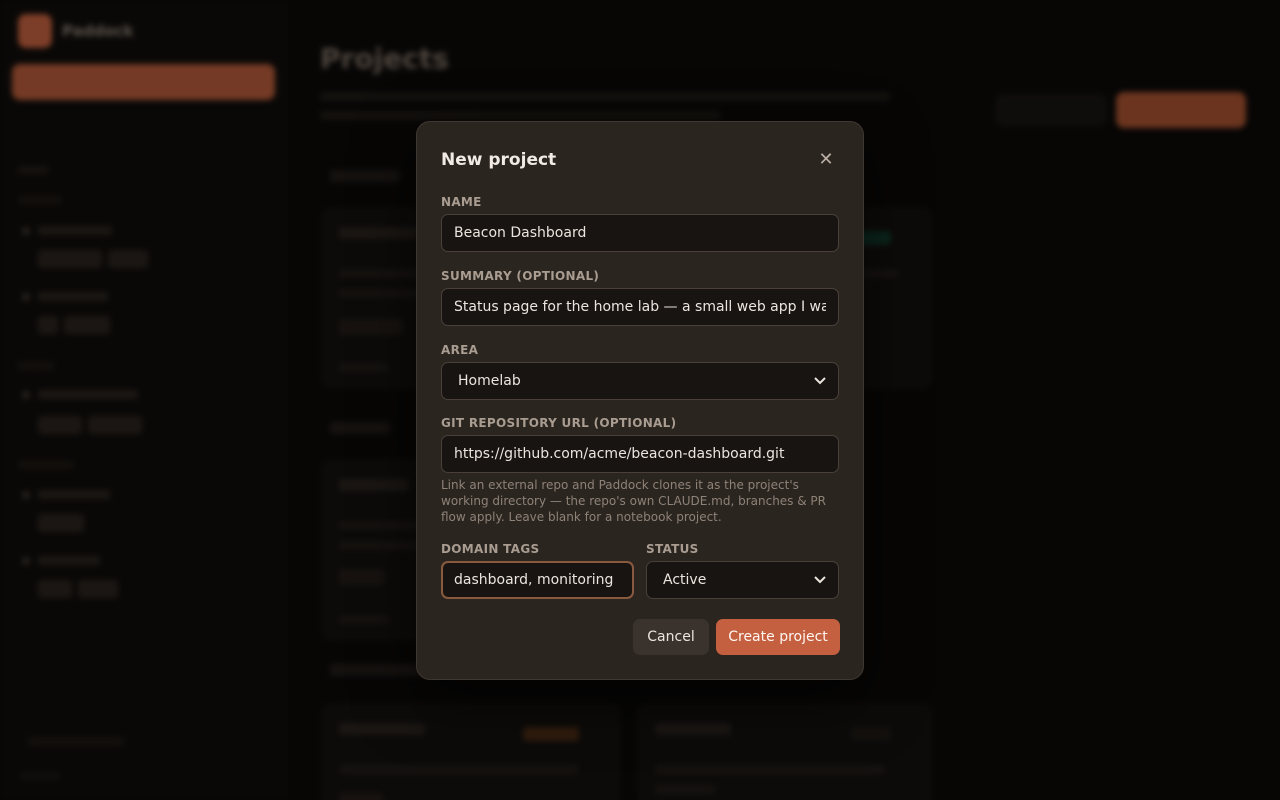 This screenshot has width=1280, height=800. Describe the element at coordinates (640, 233) in the screenshot. I see `name-input` at that location.